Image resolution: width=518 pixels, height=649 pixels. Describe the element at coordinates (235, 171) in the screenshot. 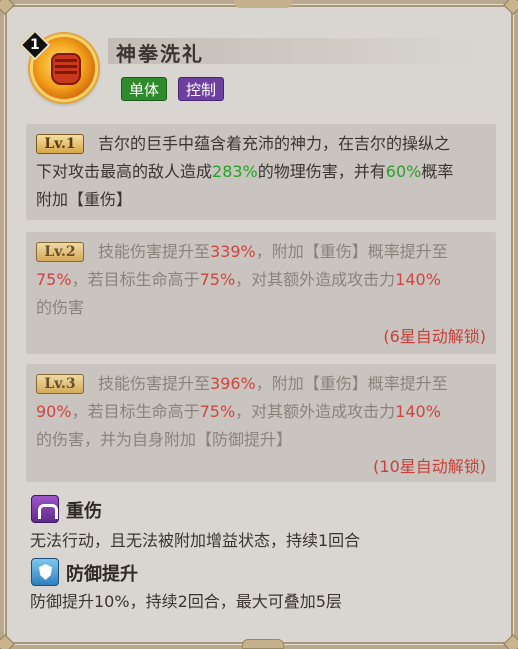

I see `damage-value: 283%` at that location.